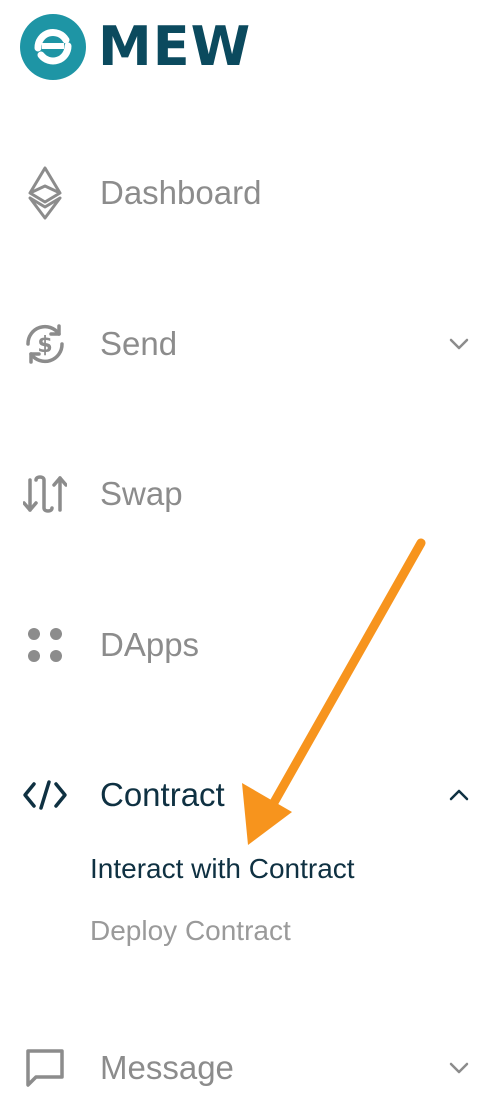 The image size is (492, 1112). I want to click on submenu-interact-with-contract: Interact with Contract, so click(222, 869).